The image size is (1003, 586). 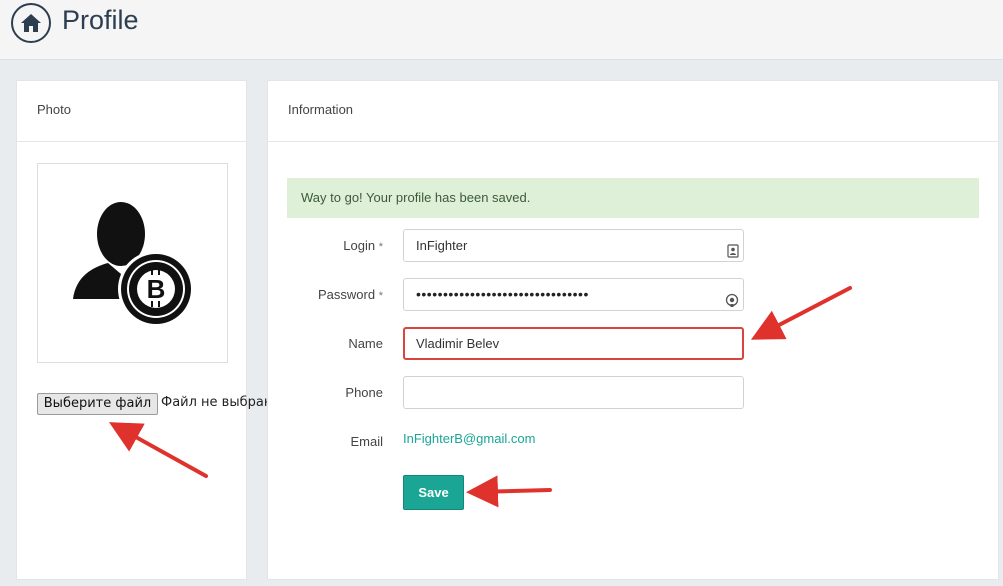 What do you see at coordinates (433, 492) in the screenshot?
I see `save-button: Save` at bounding box center [433, 492].